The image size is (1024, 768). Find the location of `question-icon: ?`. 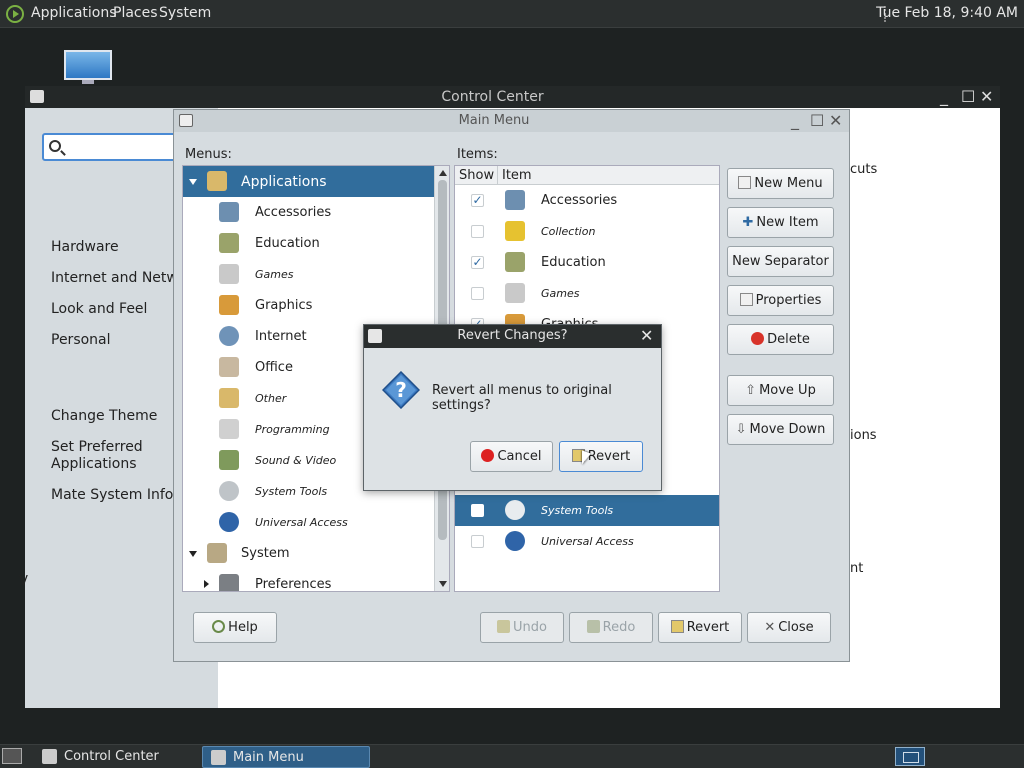

question-icon: ? is located at coordinates (401, 390).